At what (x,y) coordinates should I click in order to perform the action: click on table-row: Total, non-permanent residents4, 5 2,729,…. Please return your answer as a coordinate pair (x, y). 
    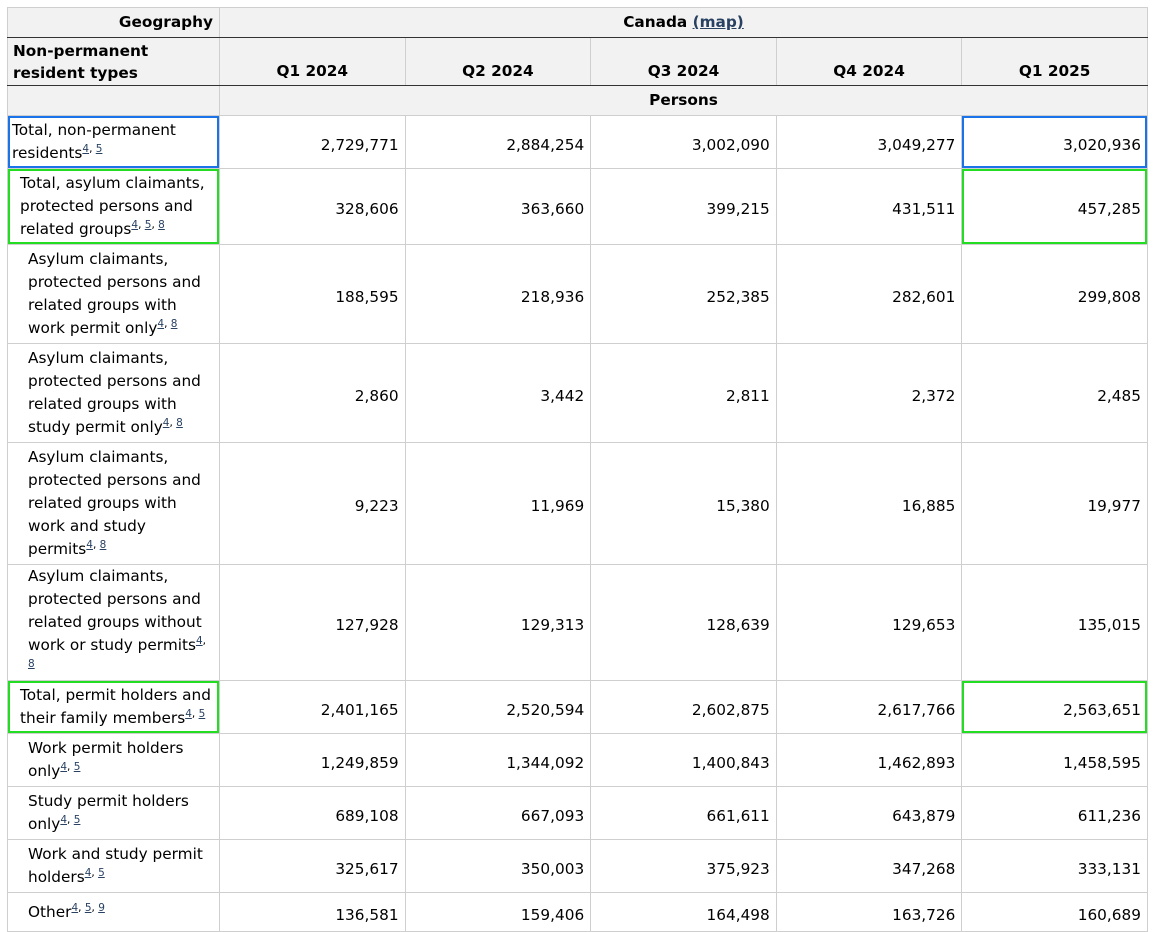
    Looking at the image, I should click on (577, 142).